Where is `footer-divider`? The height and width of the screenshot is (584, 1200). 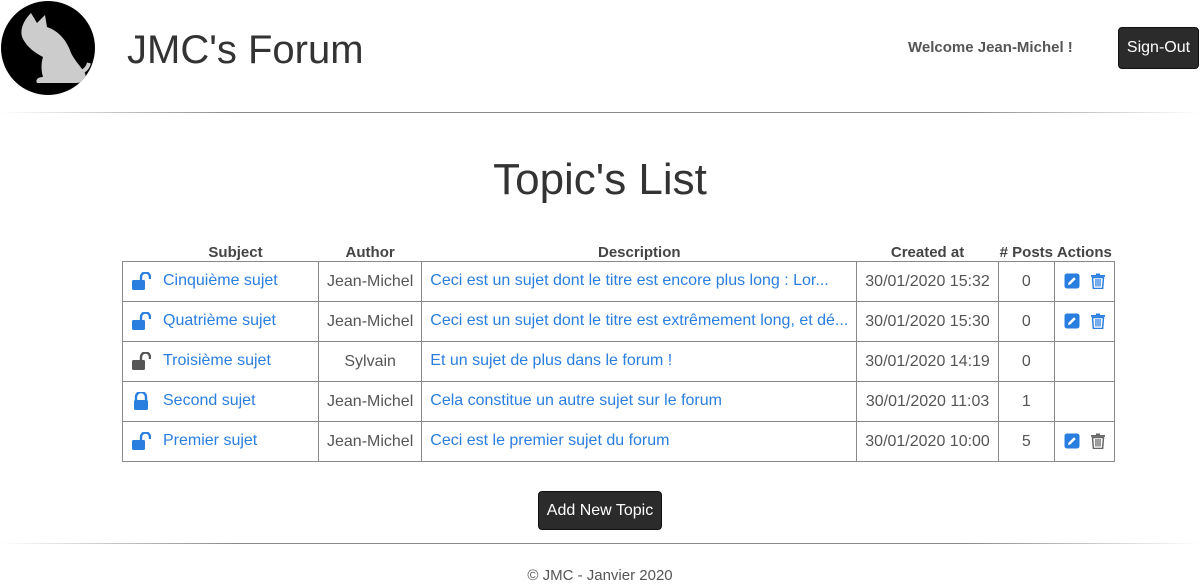 footer-divider is located at coordinates (600, 543).